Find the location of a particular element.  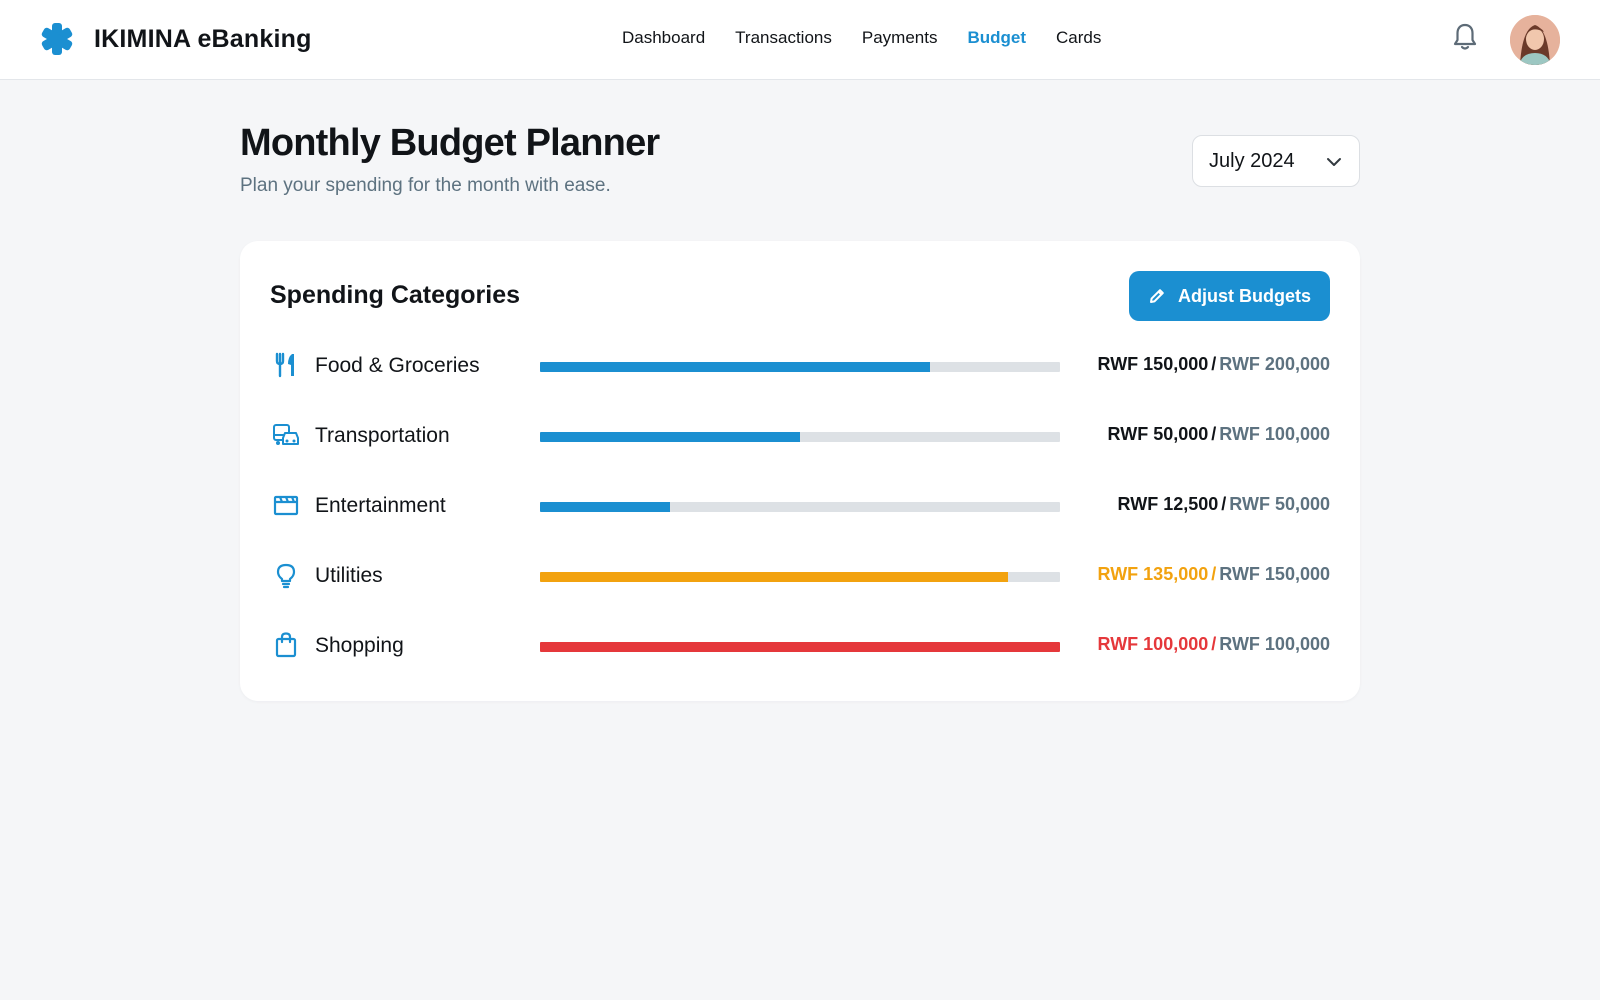

asterisk-logo-icon is located at coordinates (57, 39).